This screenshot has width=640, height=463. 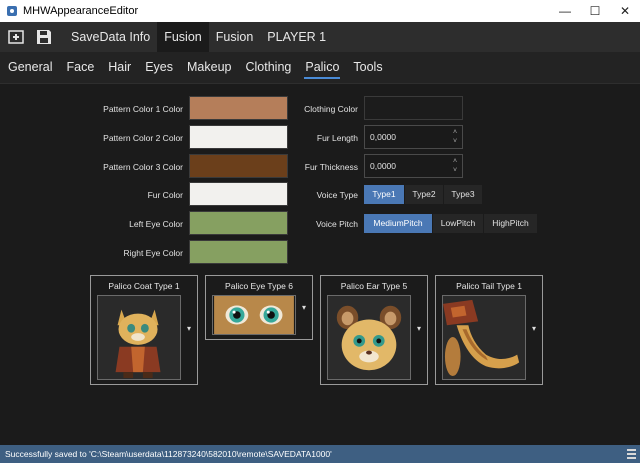 I want to click on eye-dropdown-icon: ▾, so click(x=304, y=307).